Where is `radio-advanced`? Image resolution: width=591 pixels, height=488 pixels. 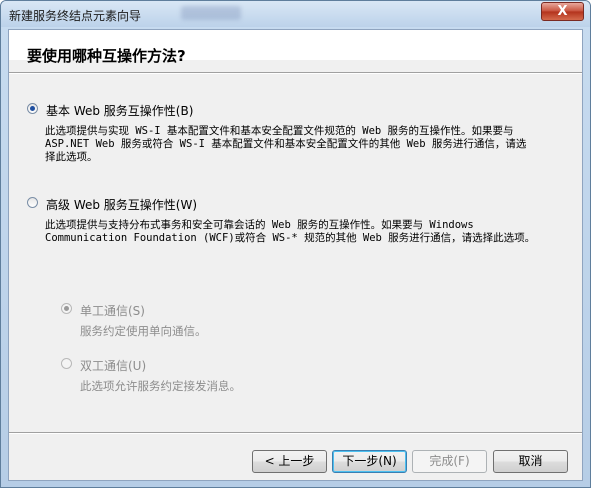 radio-advanced is located at coordinates (32, 202).